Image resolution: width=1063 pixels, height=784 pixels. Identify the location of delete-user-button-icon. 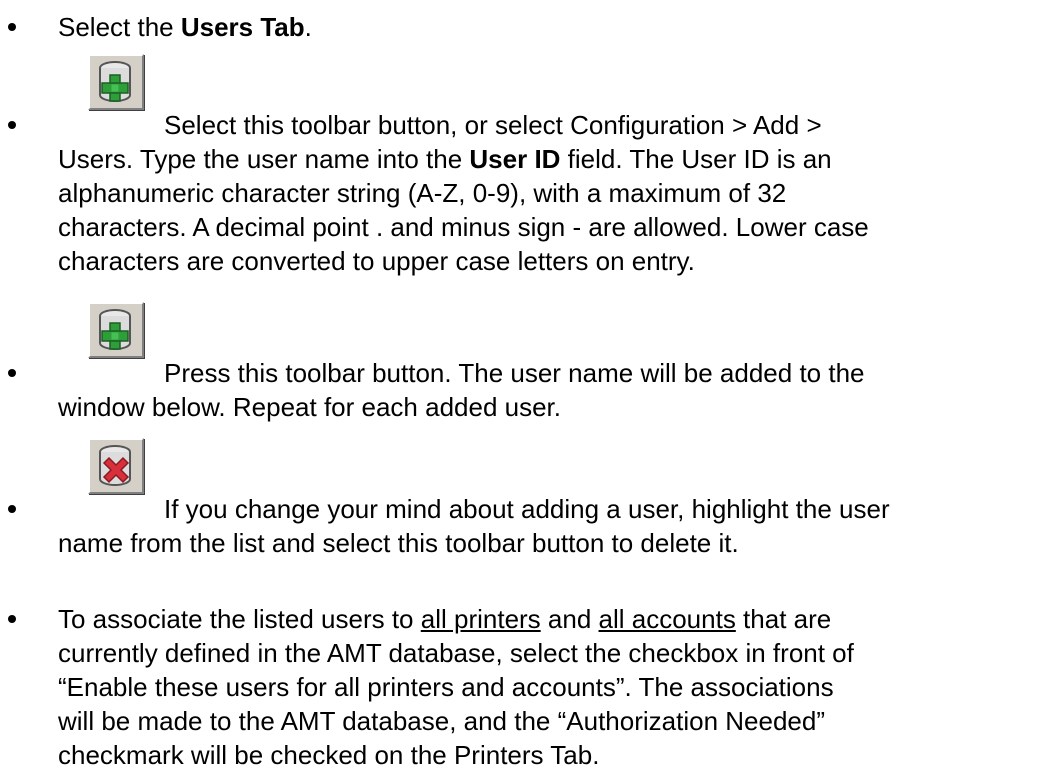
(116, 466).